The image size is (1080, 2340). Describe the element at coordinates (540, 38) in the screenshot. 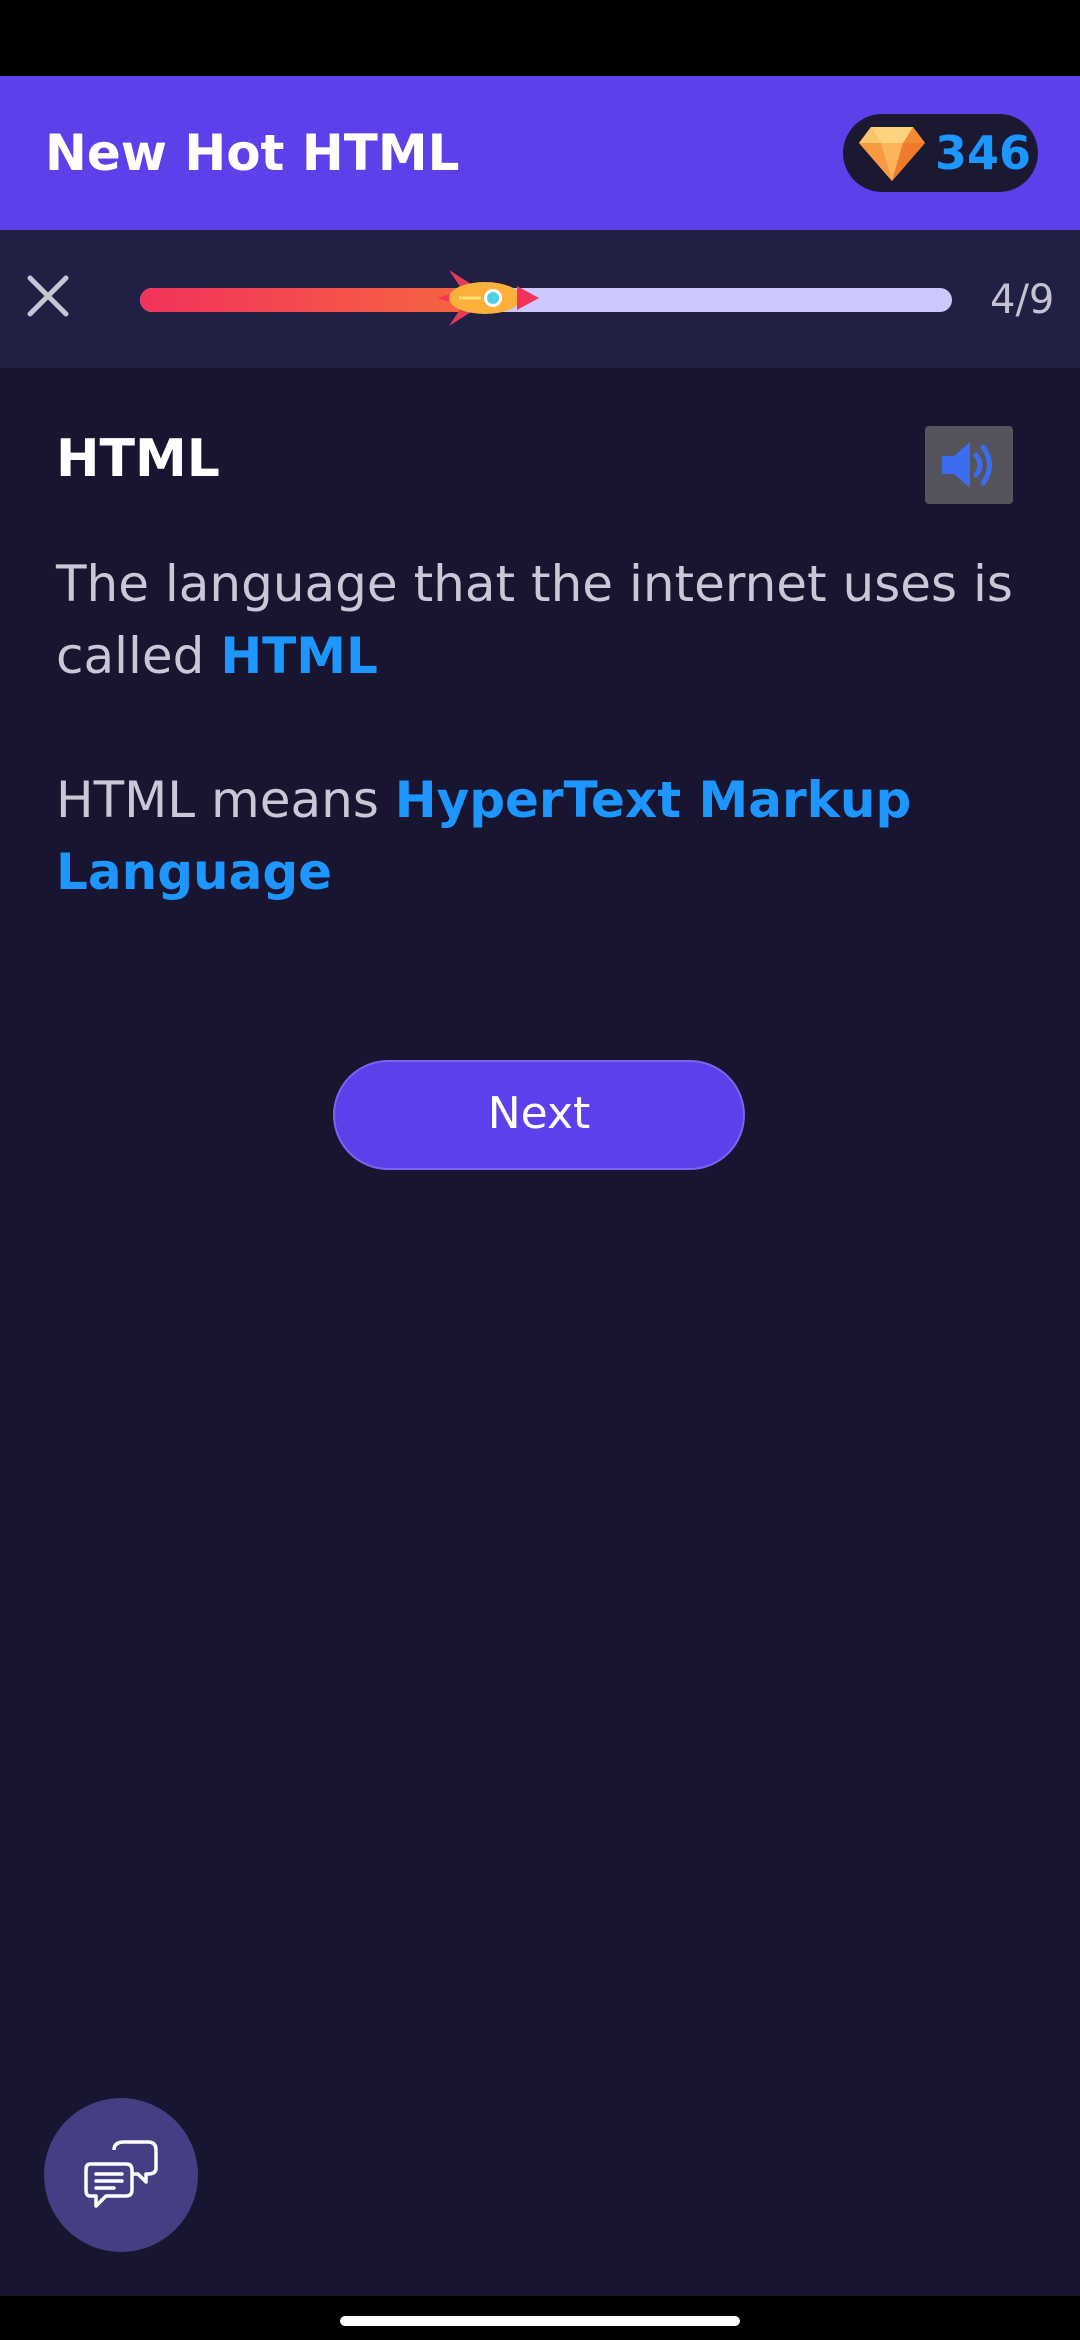

I see `status-bar` at that location.